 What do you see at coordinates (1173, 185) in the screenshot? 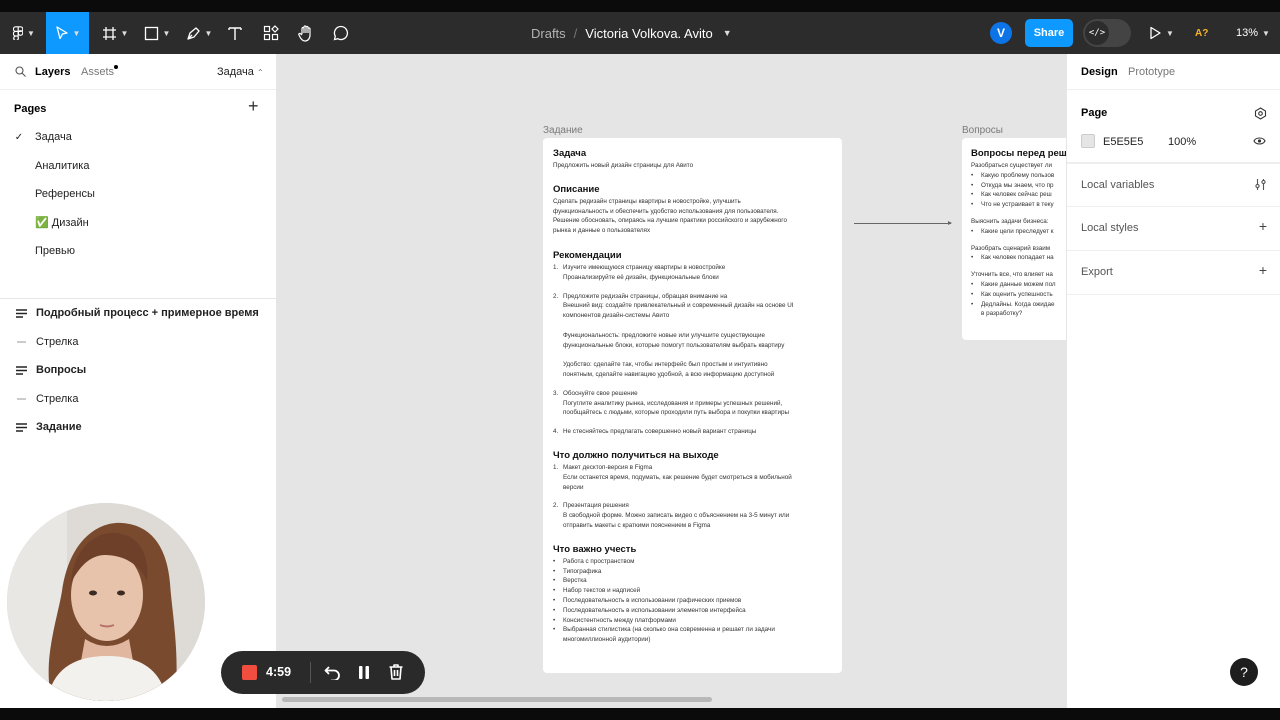
I see `local-variables-section: Local variables` at bounding box center [1173, 185].